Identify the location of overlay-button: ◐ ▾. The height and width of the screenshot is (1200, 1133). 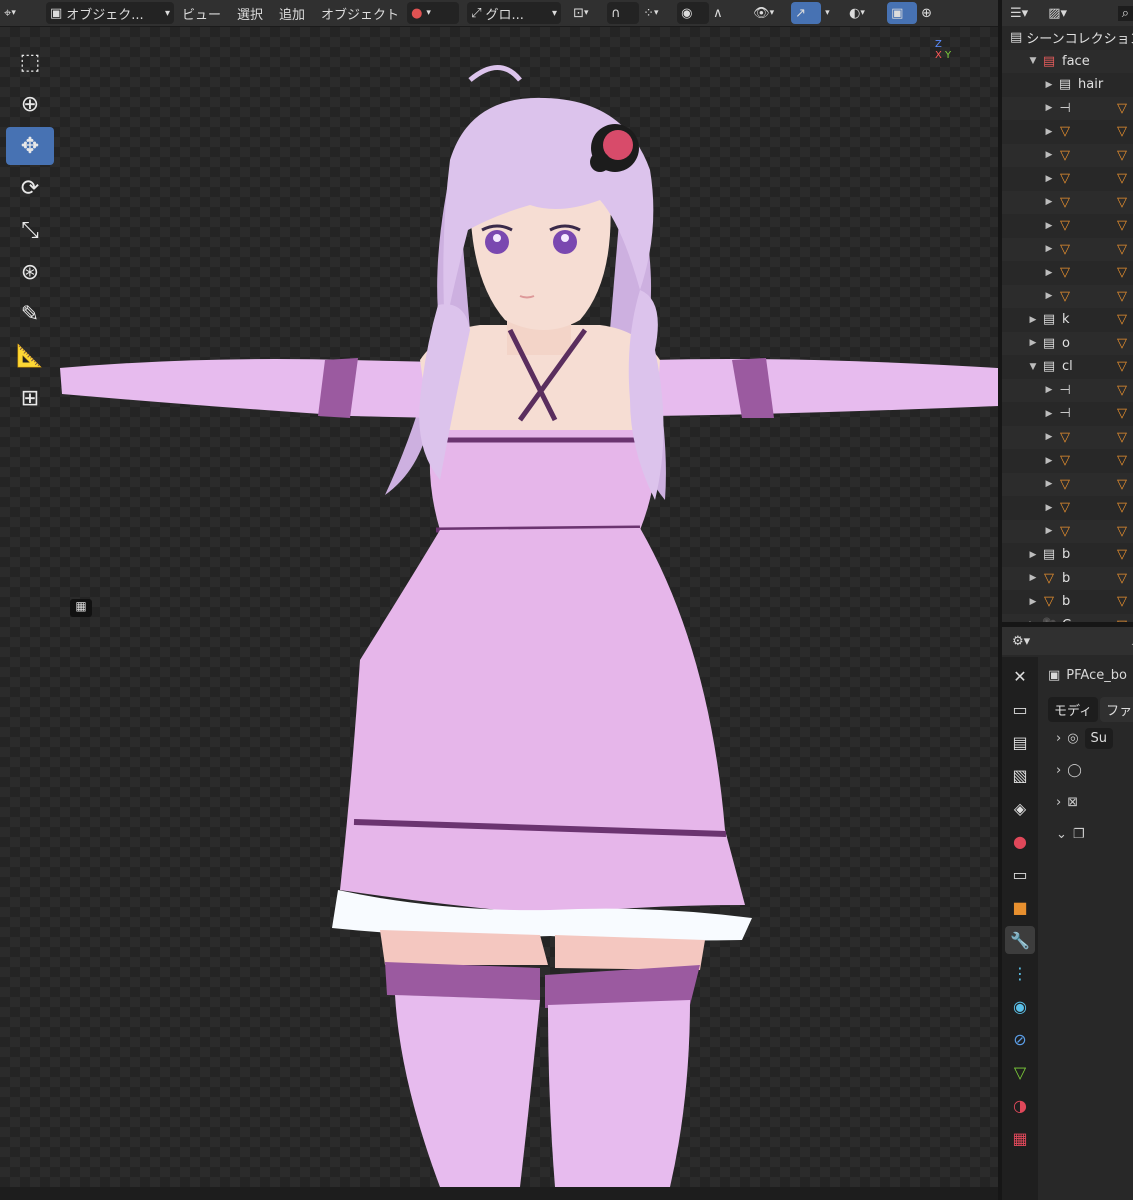
(866, 13).